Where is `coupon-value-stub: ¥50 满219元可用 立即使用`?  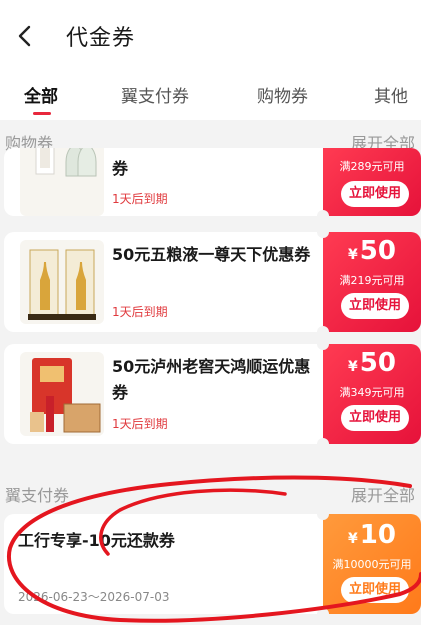 coupon-value-stub: ¥50 满219元可用 立即使用 is located at coordinates (369, 282).